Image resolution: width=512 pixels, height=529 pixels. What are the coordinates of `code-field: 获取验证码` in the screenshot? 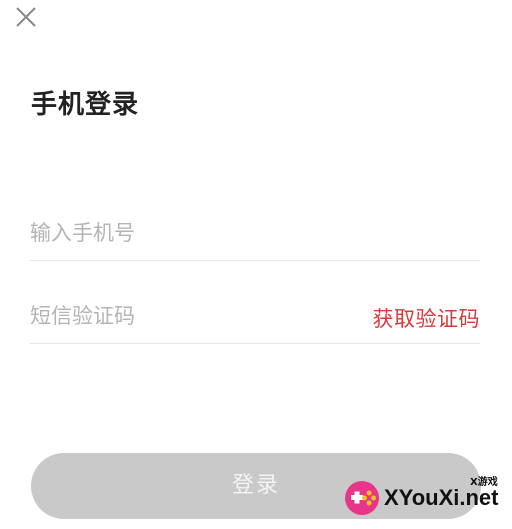 It's located at (255, 317).